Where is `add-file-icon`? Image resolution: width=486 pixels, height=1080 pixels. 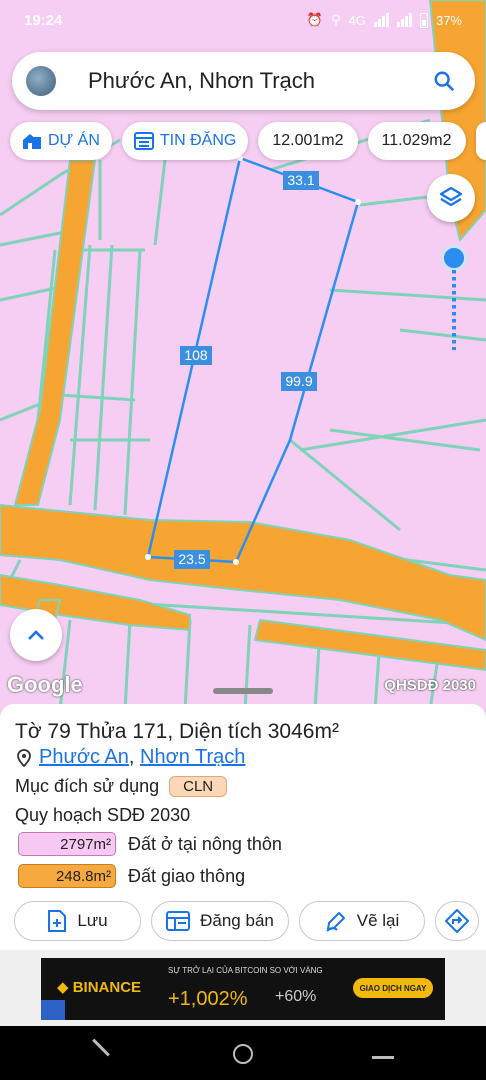 add-file-icon is located at coordinates (57, 921).